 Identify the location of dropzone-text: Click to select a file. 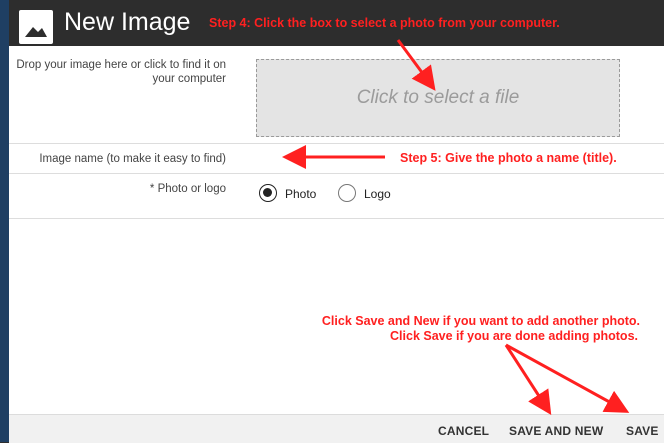
(438, 97).